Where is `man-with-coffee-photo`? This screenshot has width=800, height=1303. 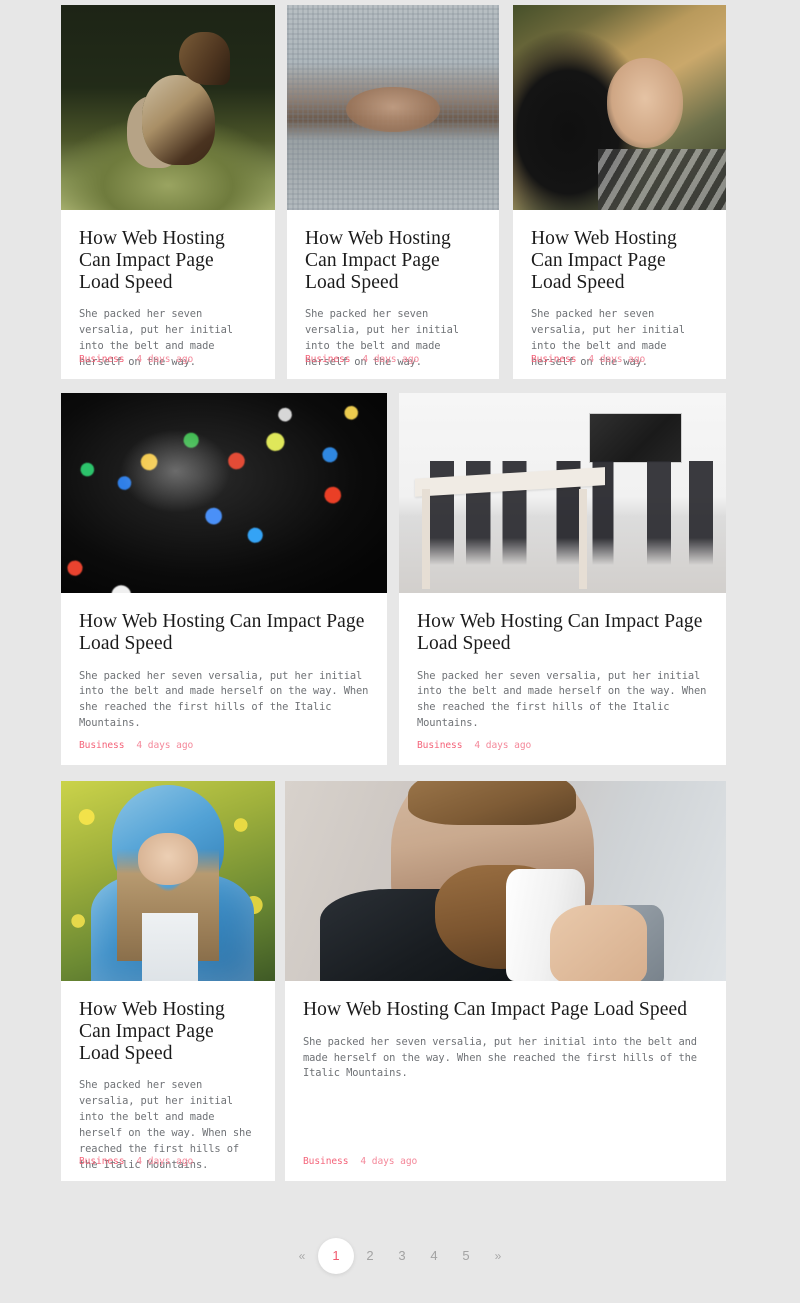
man-with-coffee-photo is located at coordinates (505, 881).